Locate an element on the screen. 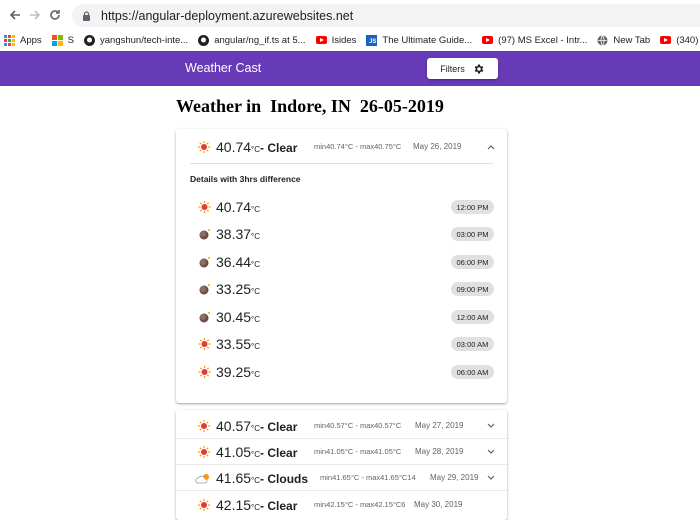  hour-temperature: 36.44°C is located at coordinates (238, 262).